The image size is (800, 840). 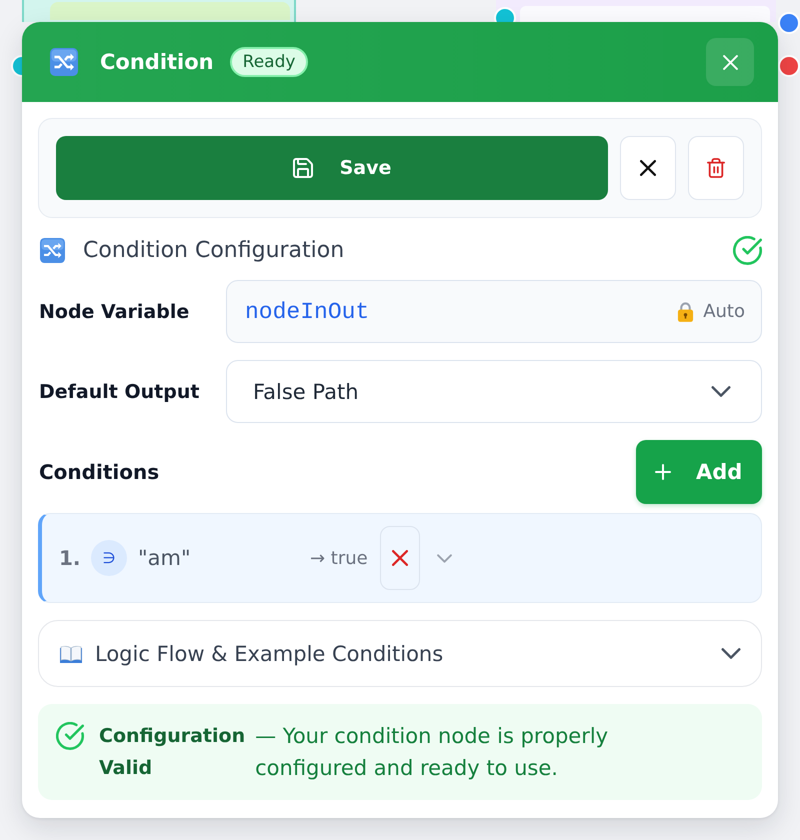 I want to click on condition-item: 1. ∋ "am" → true, so click(x=400, y=558).